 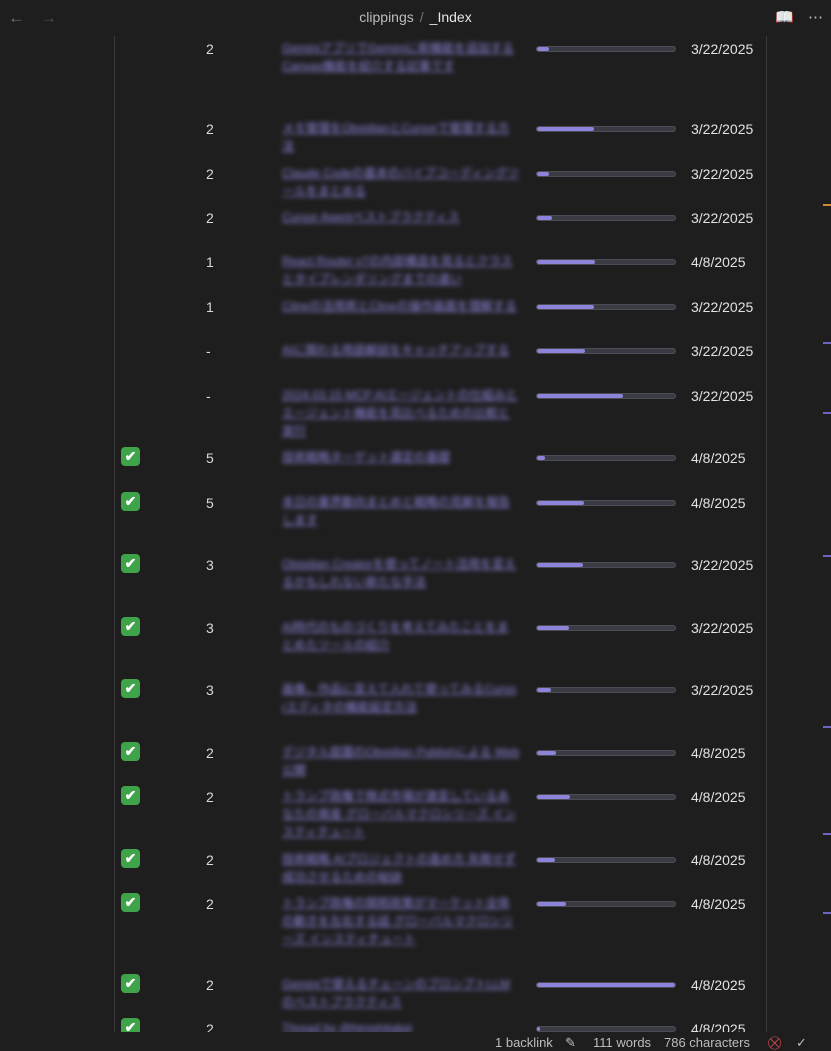 What do you see at coordinates (401, 457) in the screenshot?
I see `note-link: 技術戦略ターゲット選定の基礎` at bounding box center [401, 457].